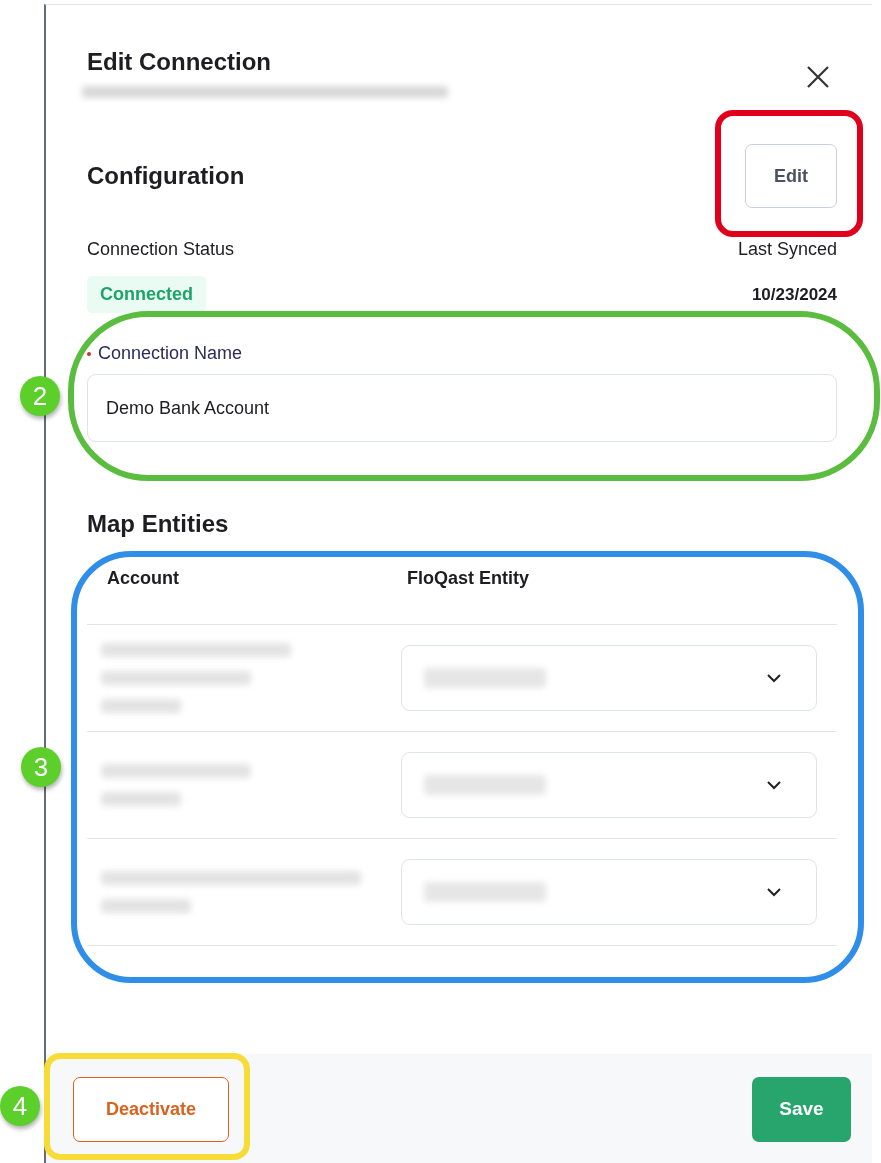 Image resolution: width=881 pixels, height=1163 pixels. Describe the element at coordinates (20, 1106) in the screenshot. I see `step-badge: 4` at that location.